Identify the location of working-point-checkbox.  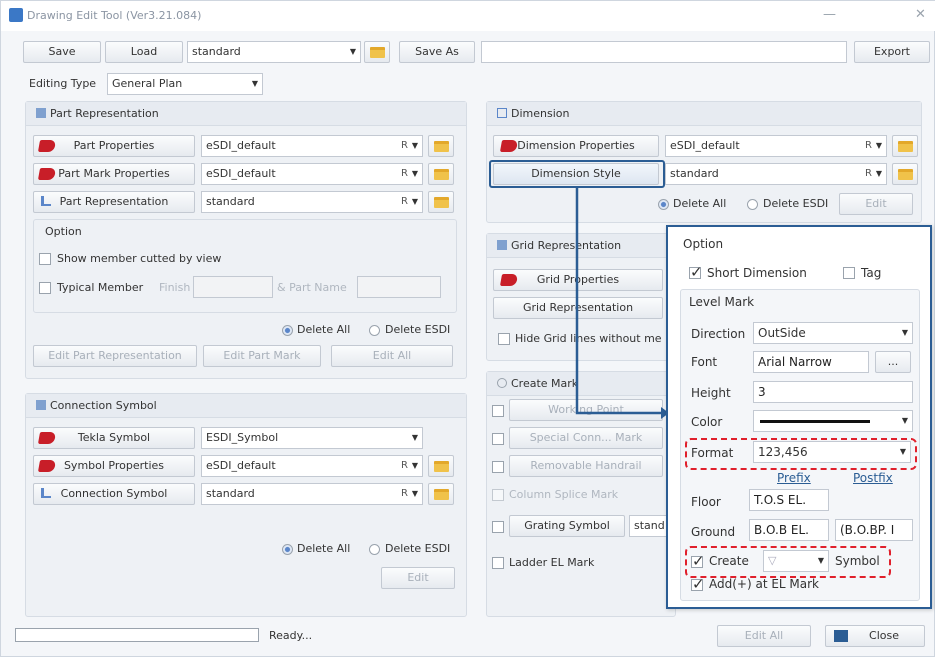
(498, 411).